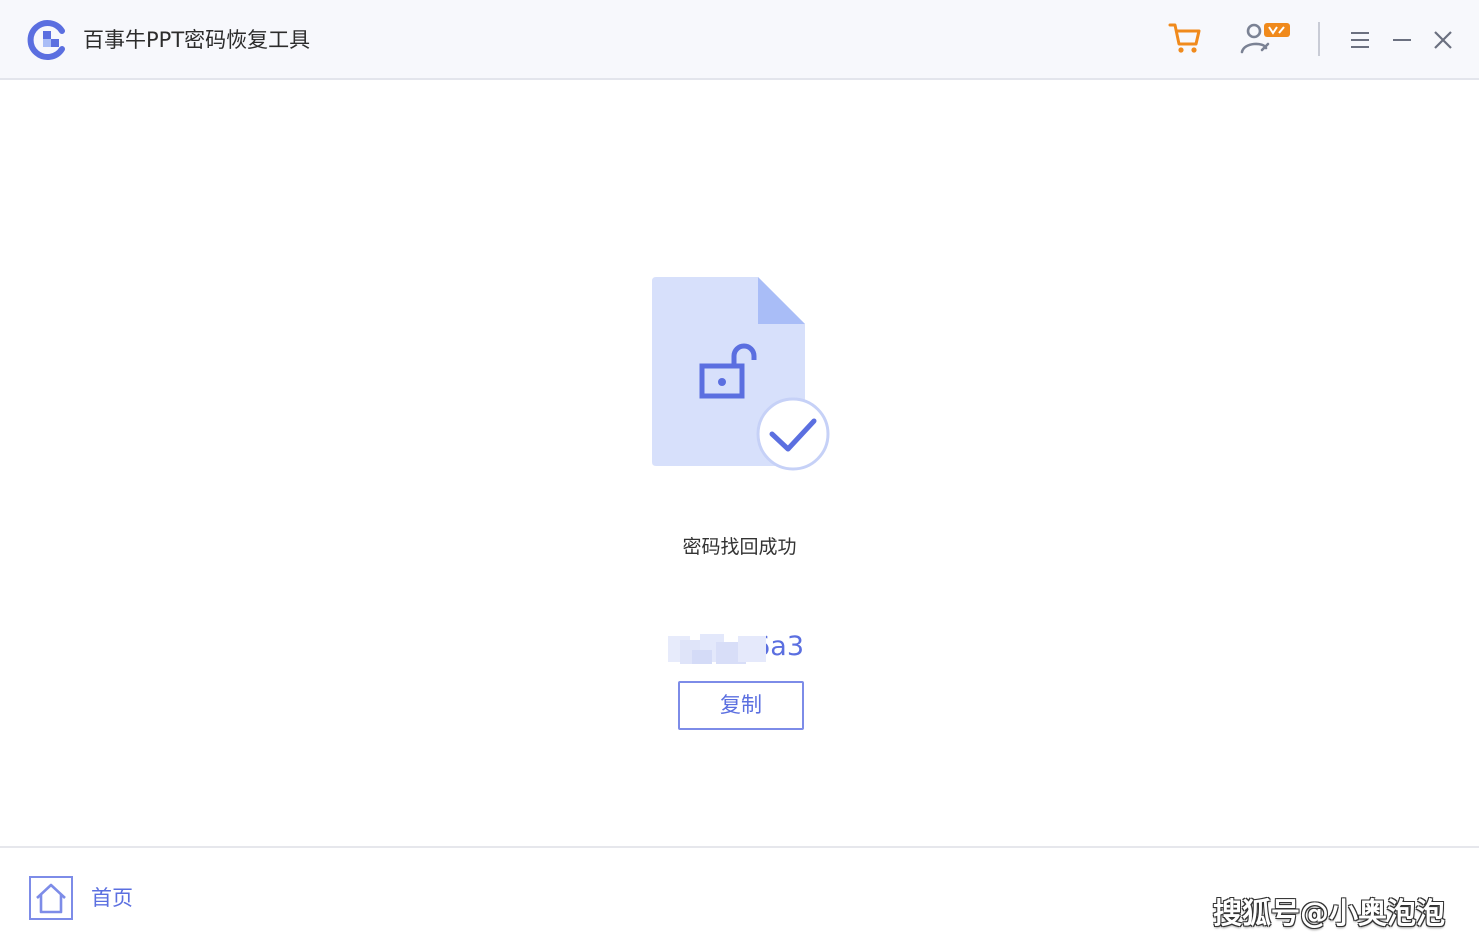 The height and width of the screenshot is (945, 1479). Describe the element at coordinates (51, 898) in the screenshot. I see `home-icon` at that location.